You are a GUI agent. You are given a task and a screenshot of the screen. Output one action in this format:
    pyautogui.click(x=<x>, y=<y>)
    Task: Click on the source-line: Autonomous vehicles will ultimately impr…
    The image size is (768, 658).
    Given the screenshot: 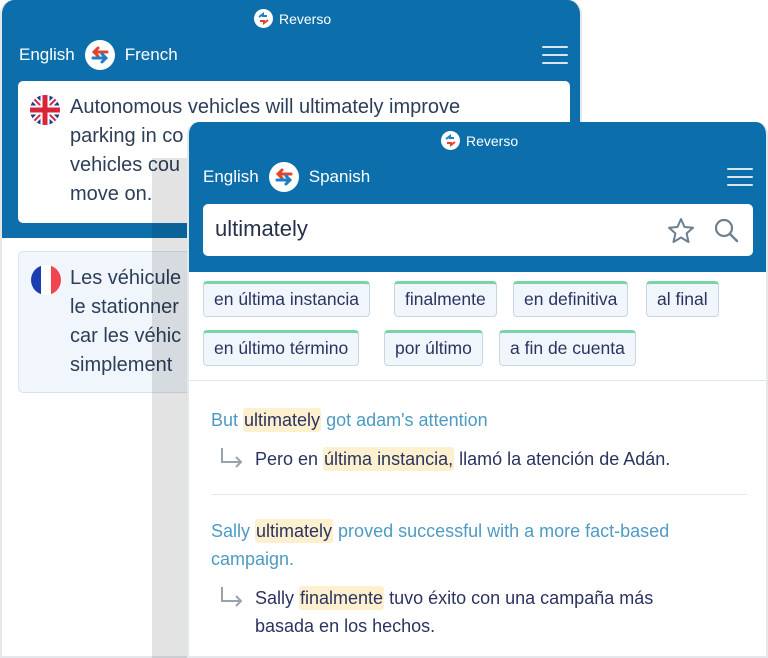 What is the action you would take?
    pyautogui.click(x=265, y=107)
    